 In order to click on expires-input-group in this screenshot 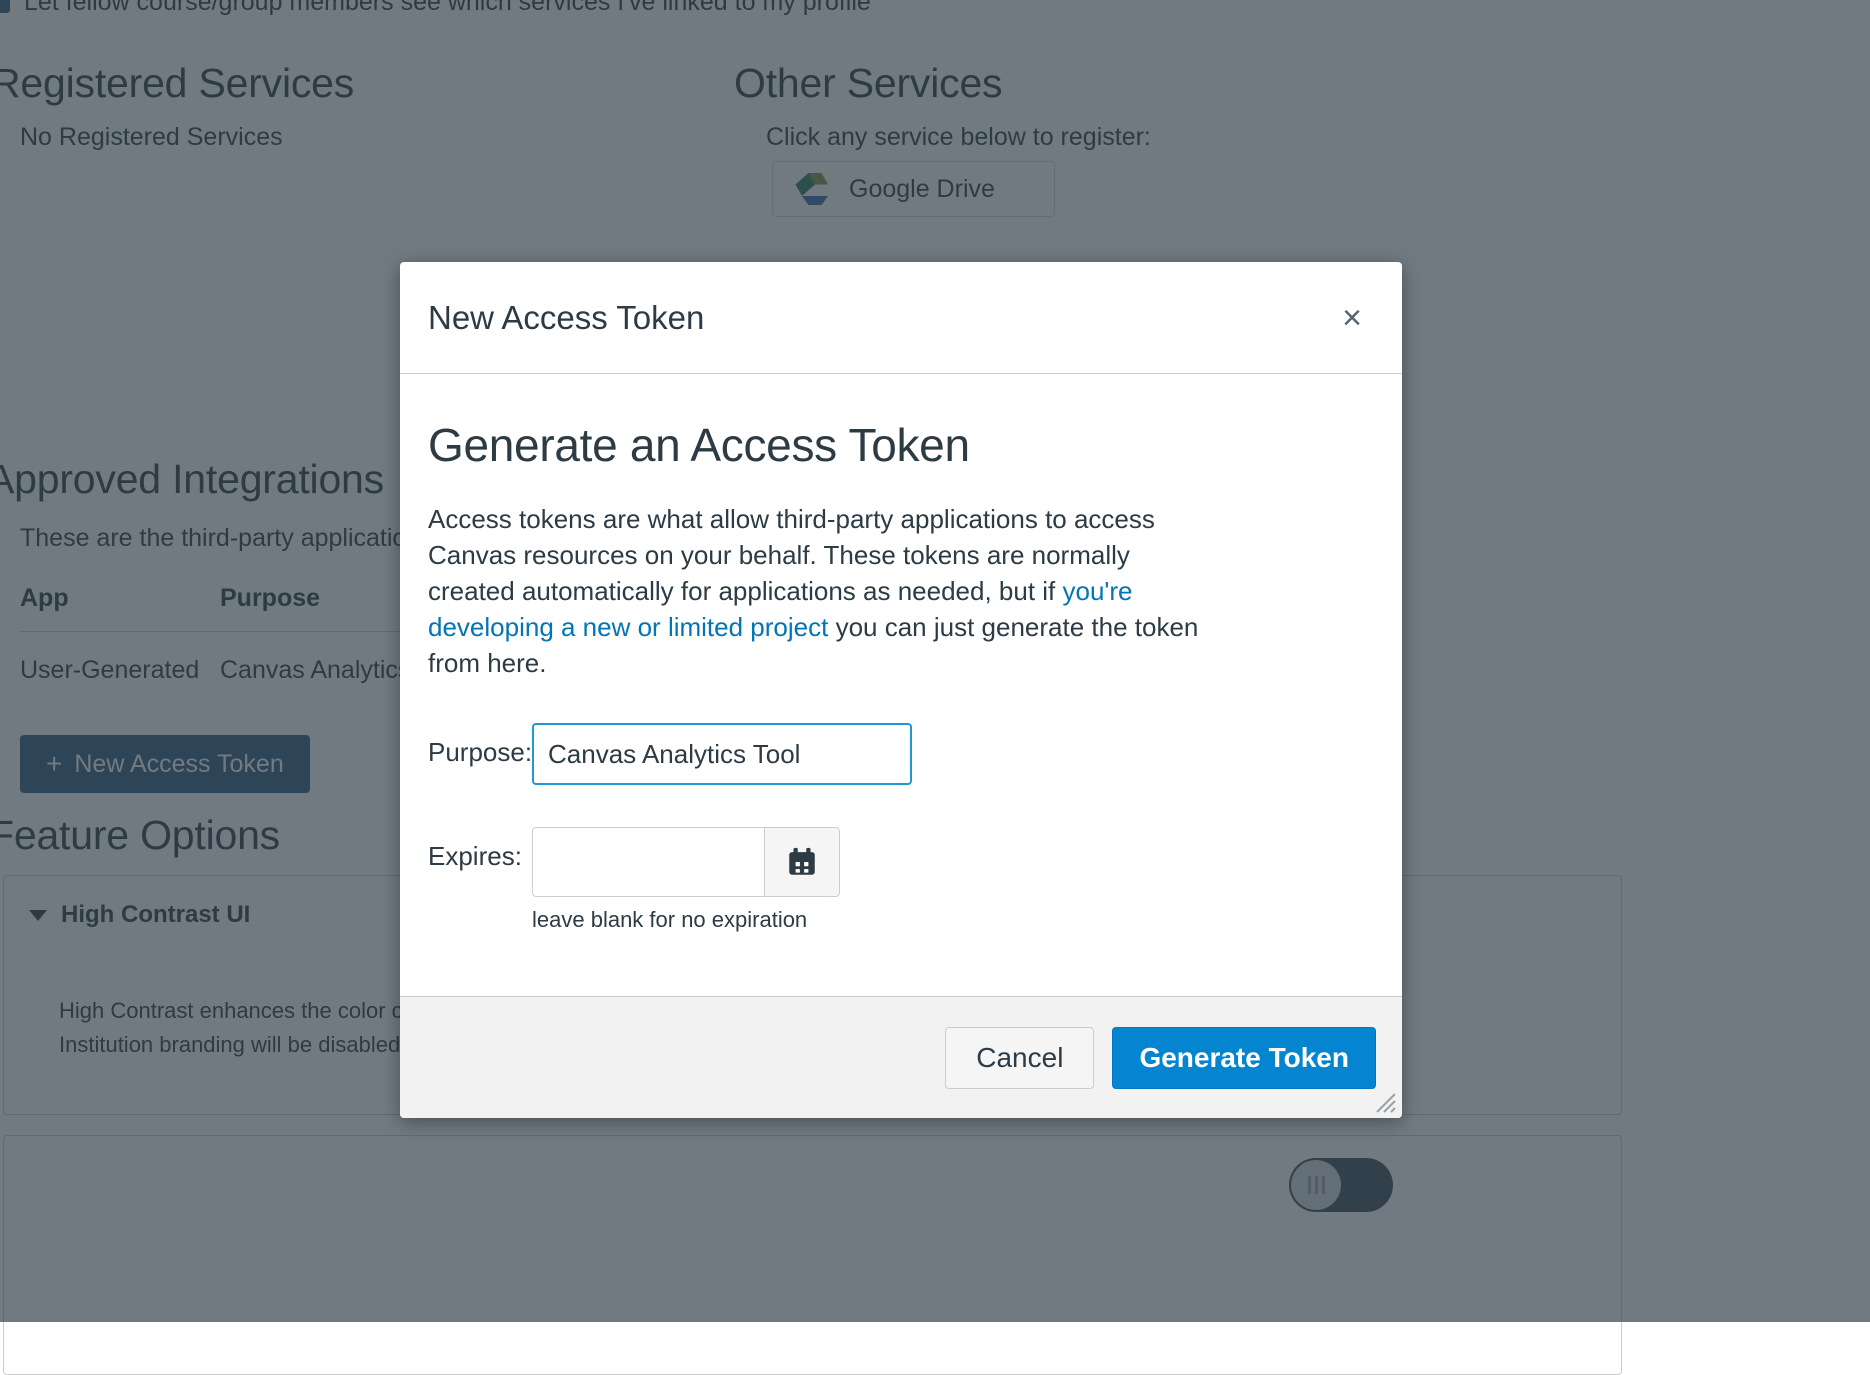, I will do `click(686, 862)`.